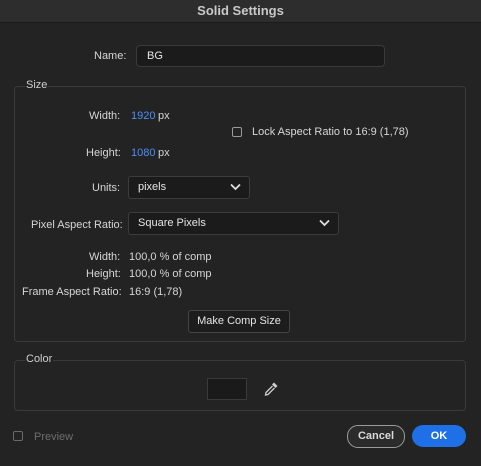 The width and height of the screenshot is (481, 466). What do you see at coordinates (103, 274) in the screenshot?
I see `info-height-label: Height:` at bounding box center [103, 274].